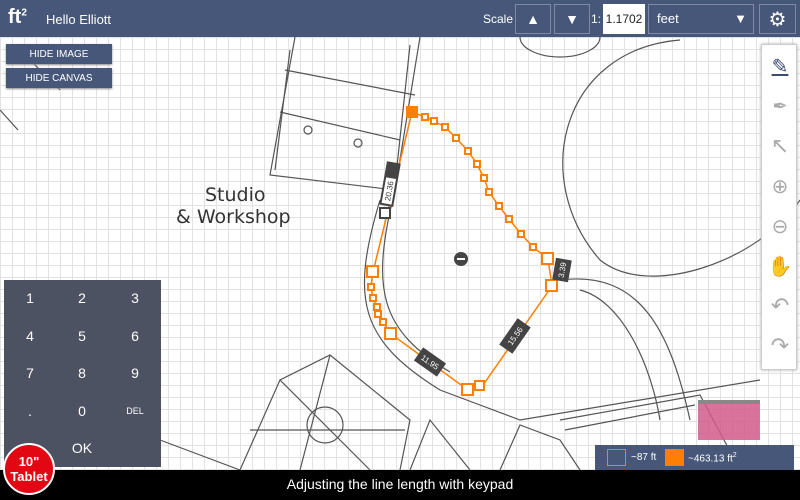  Describe the element at coordinates (233, 217) in the screenshot. I see `room-label: & Workshop` at that location.